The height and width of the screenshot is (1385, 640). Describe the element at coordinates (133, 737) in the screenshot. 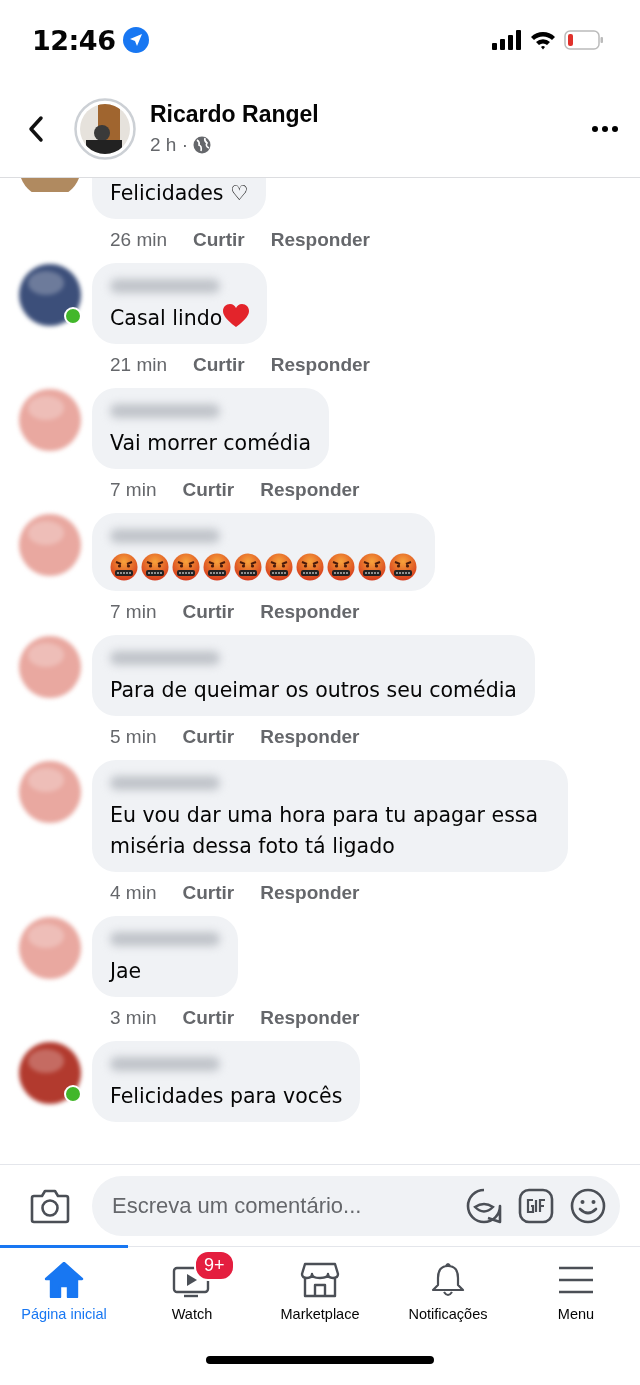

I see `comment-time: 5 min` at that location.